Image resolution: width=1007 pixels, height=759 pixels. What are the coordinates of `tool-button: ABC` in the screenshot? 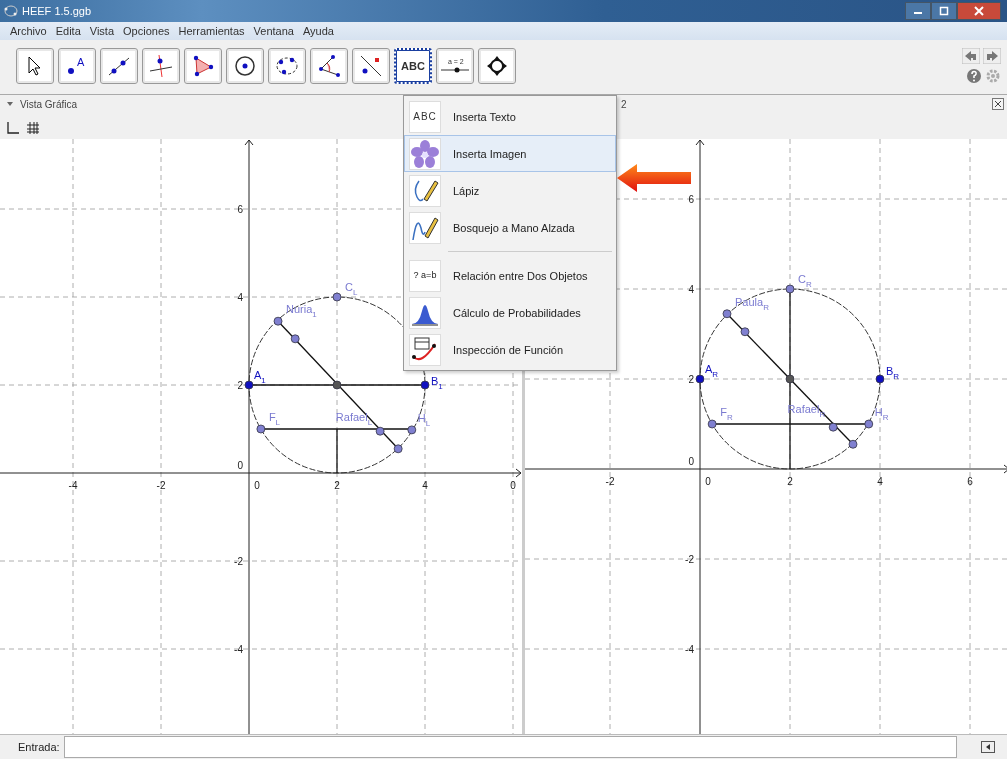 It's located at (413, 65).